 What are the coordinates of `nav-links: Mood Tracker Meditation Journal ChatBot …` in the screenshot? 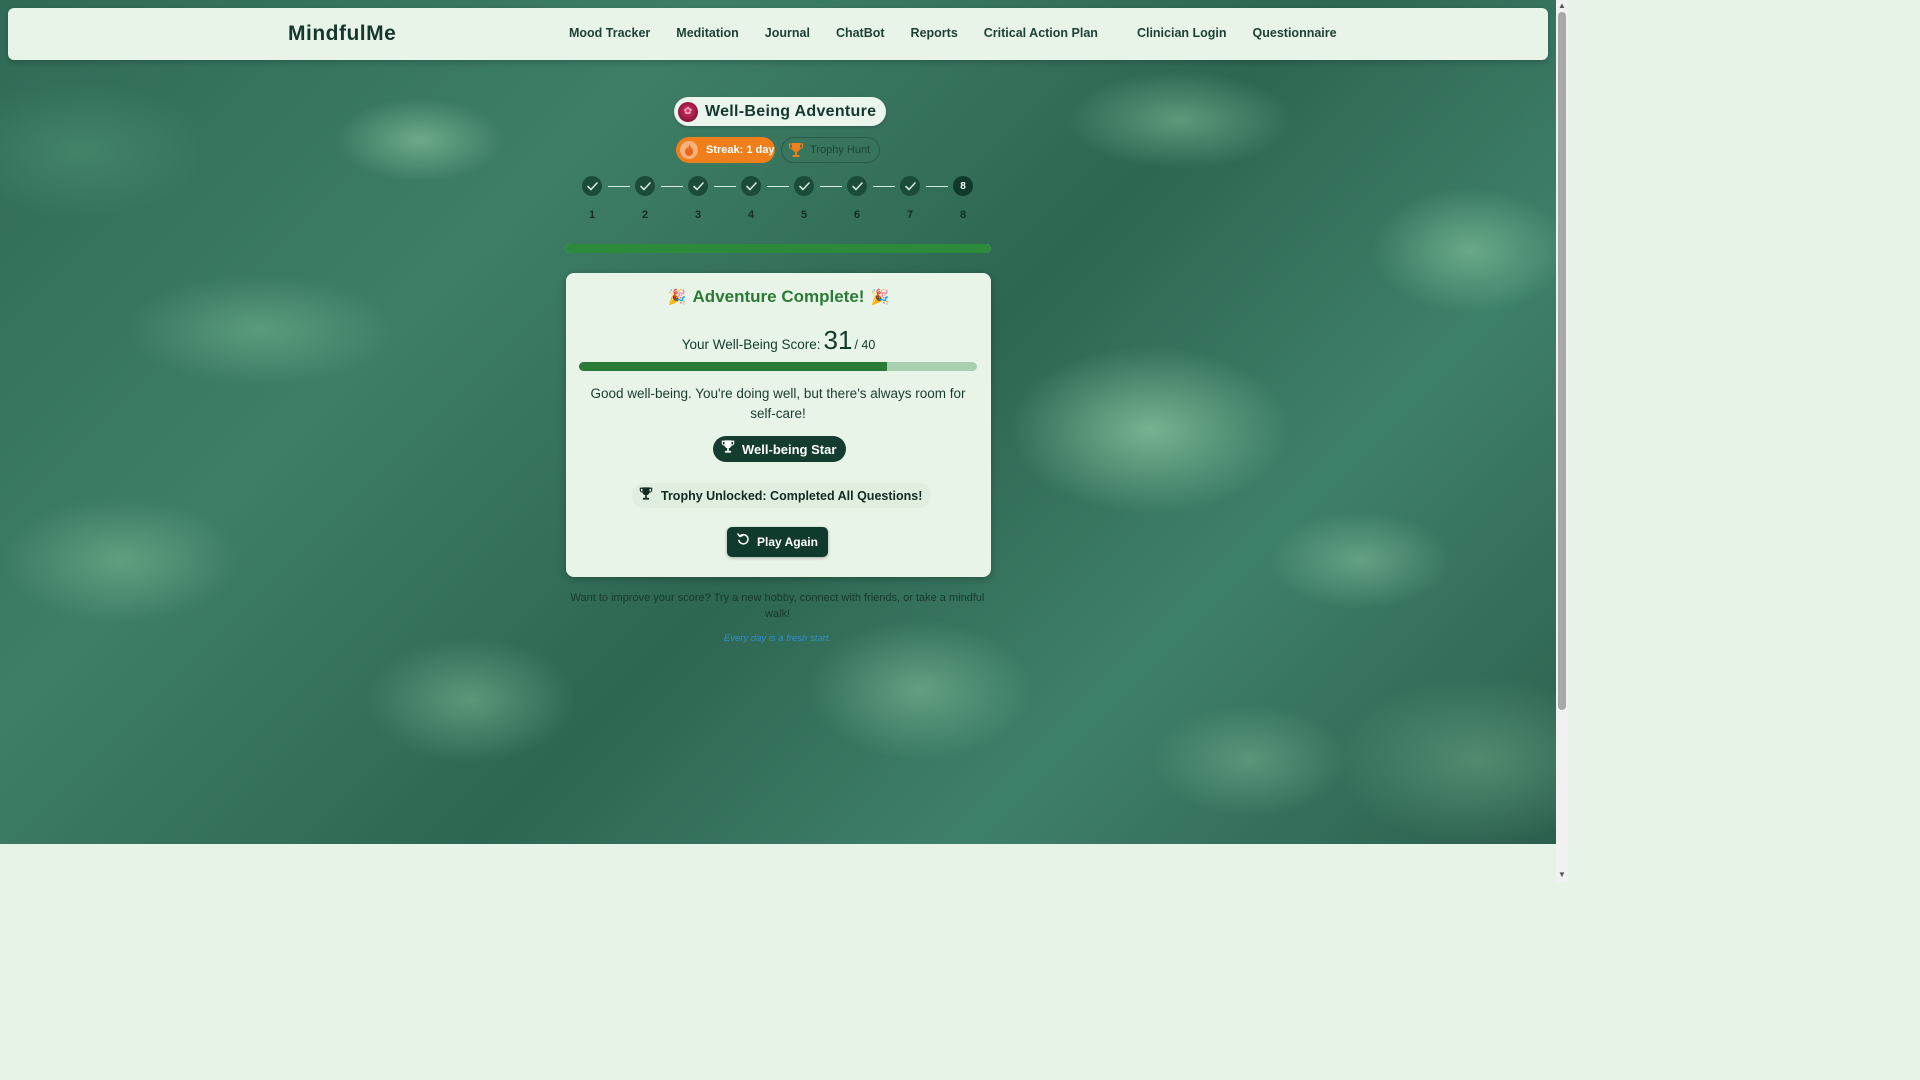 It's located at (966, 33).